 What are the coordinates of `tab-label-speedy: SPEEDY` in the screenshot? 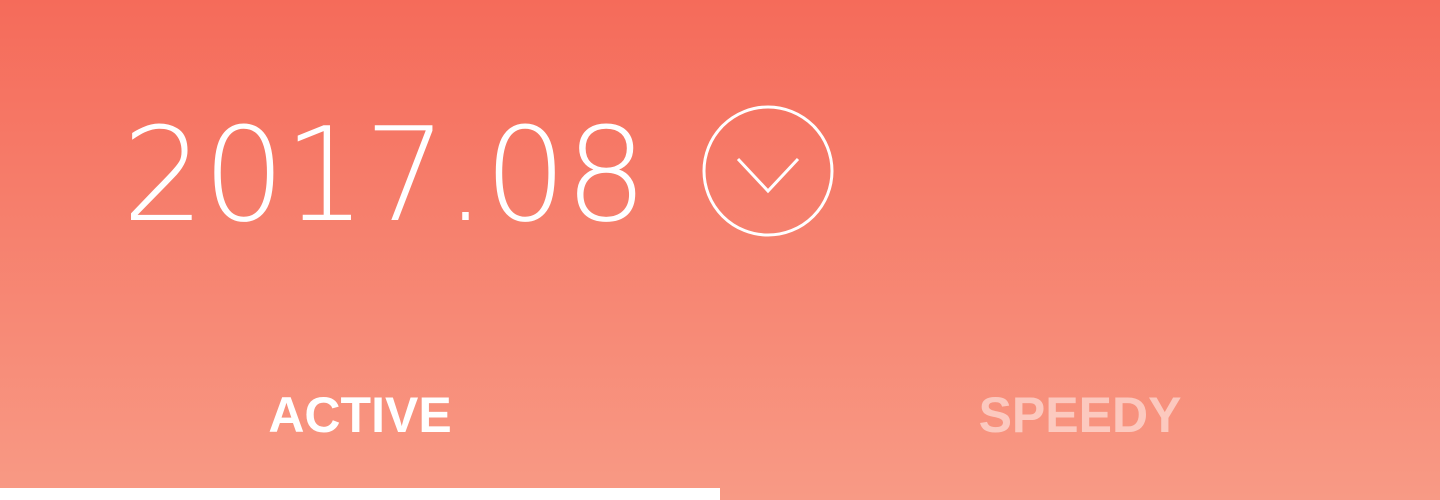 It's located at (1080, 415).